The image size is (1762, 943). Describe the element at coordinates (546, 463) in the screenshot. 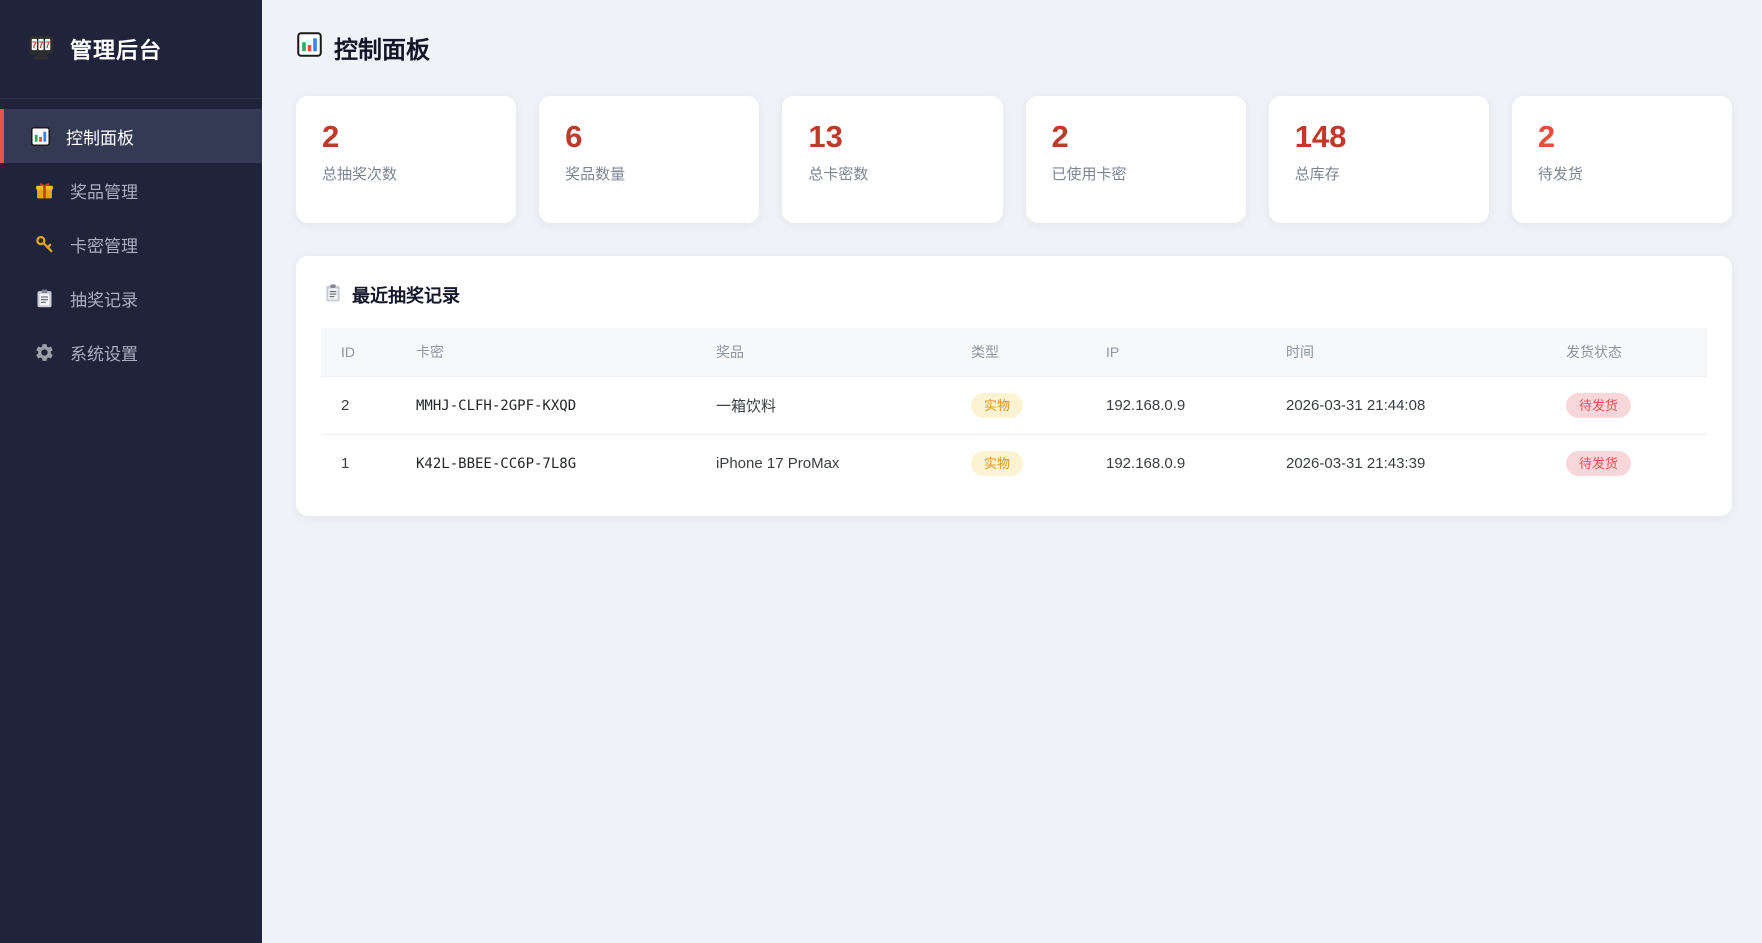

I see `cell-card-key: K42L-BBEE-CC6P-7L8G` at that location.